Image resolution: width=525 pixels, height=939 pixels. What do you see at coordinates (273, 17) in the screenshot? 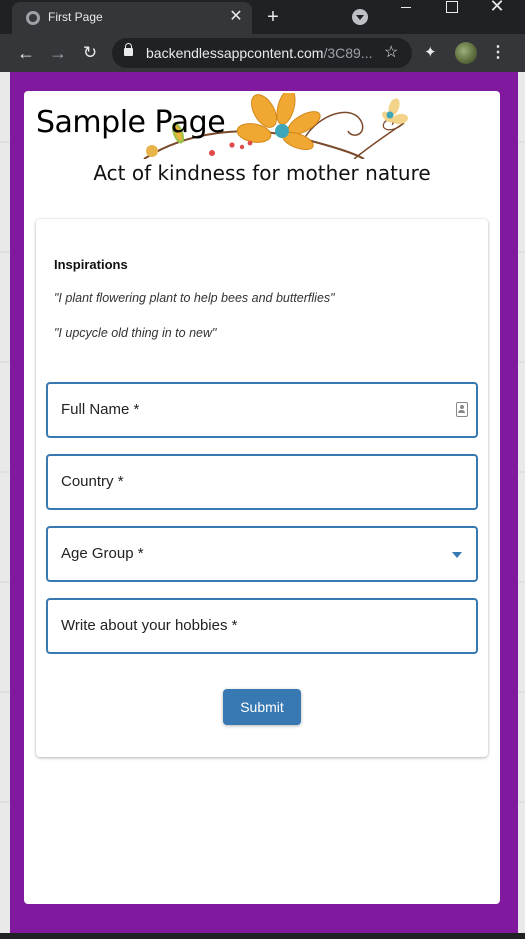
I see `new-tab-button: +` at bounding box center [273, 17].